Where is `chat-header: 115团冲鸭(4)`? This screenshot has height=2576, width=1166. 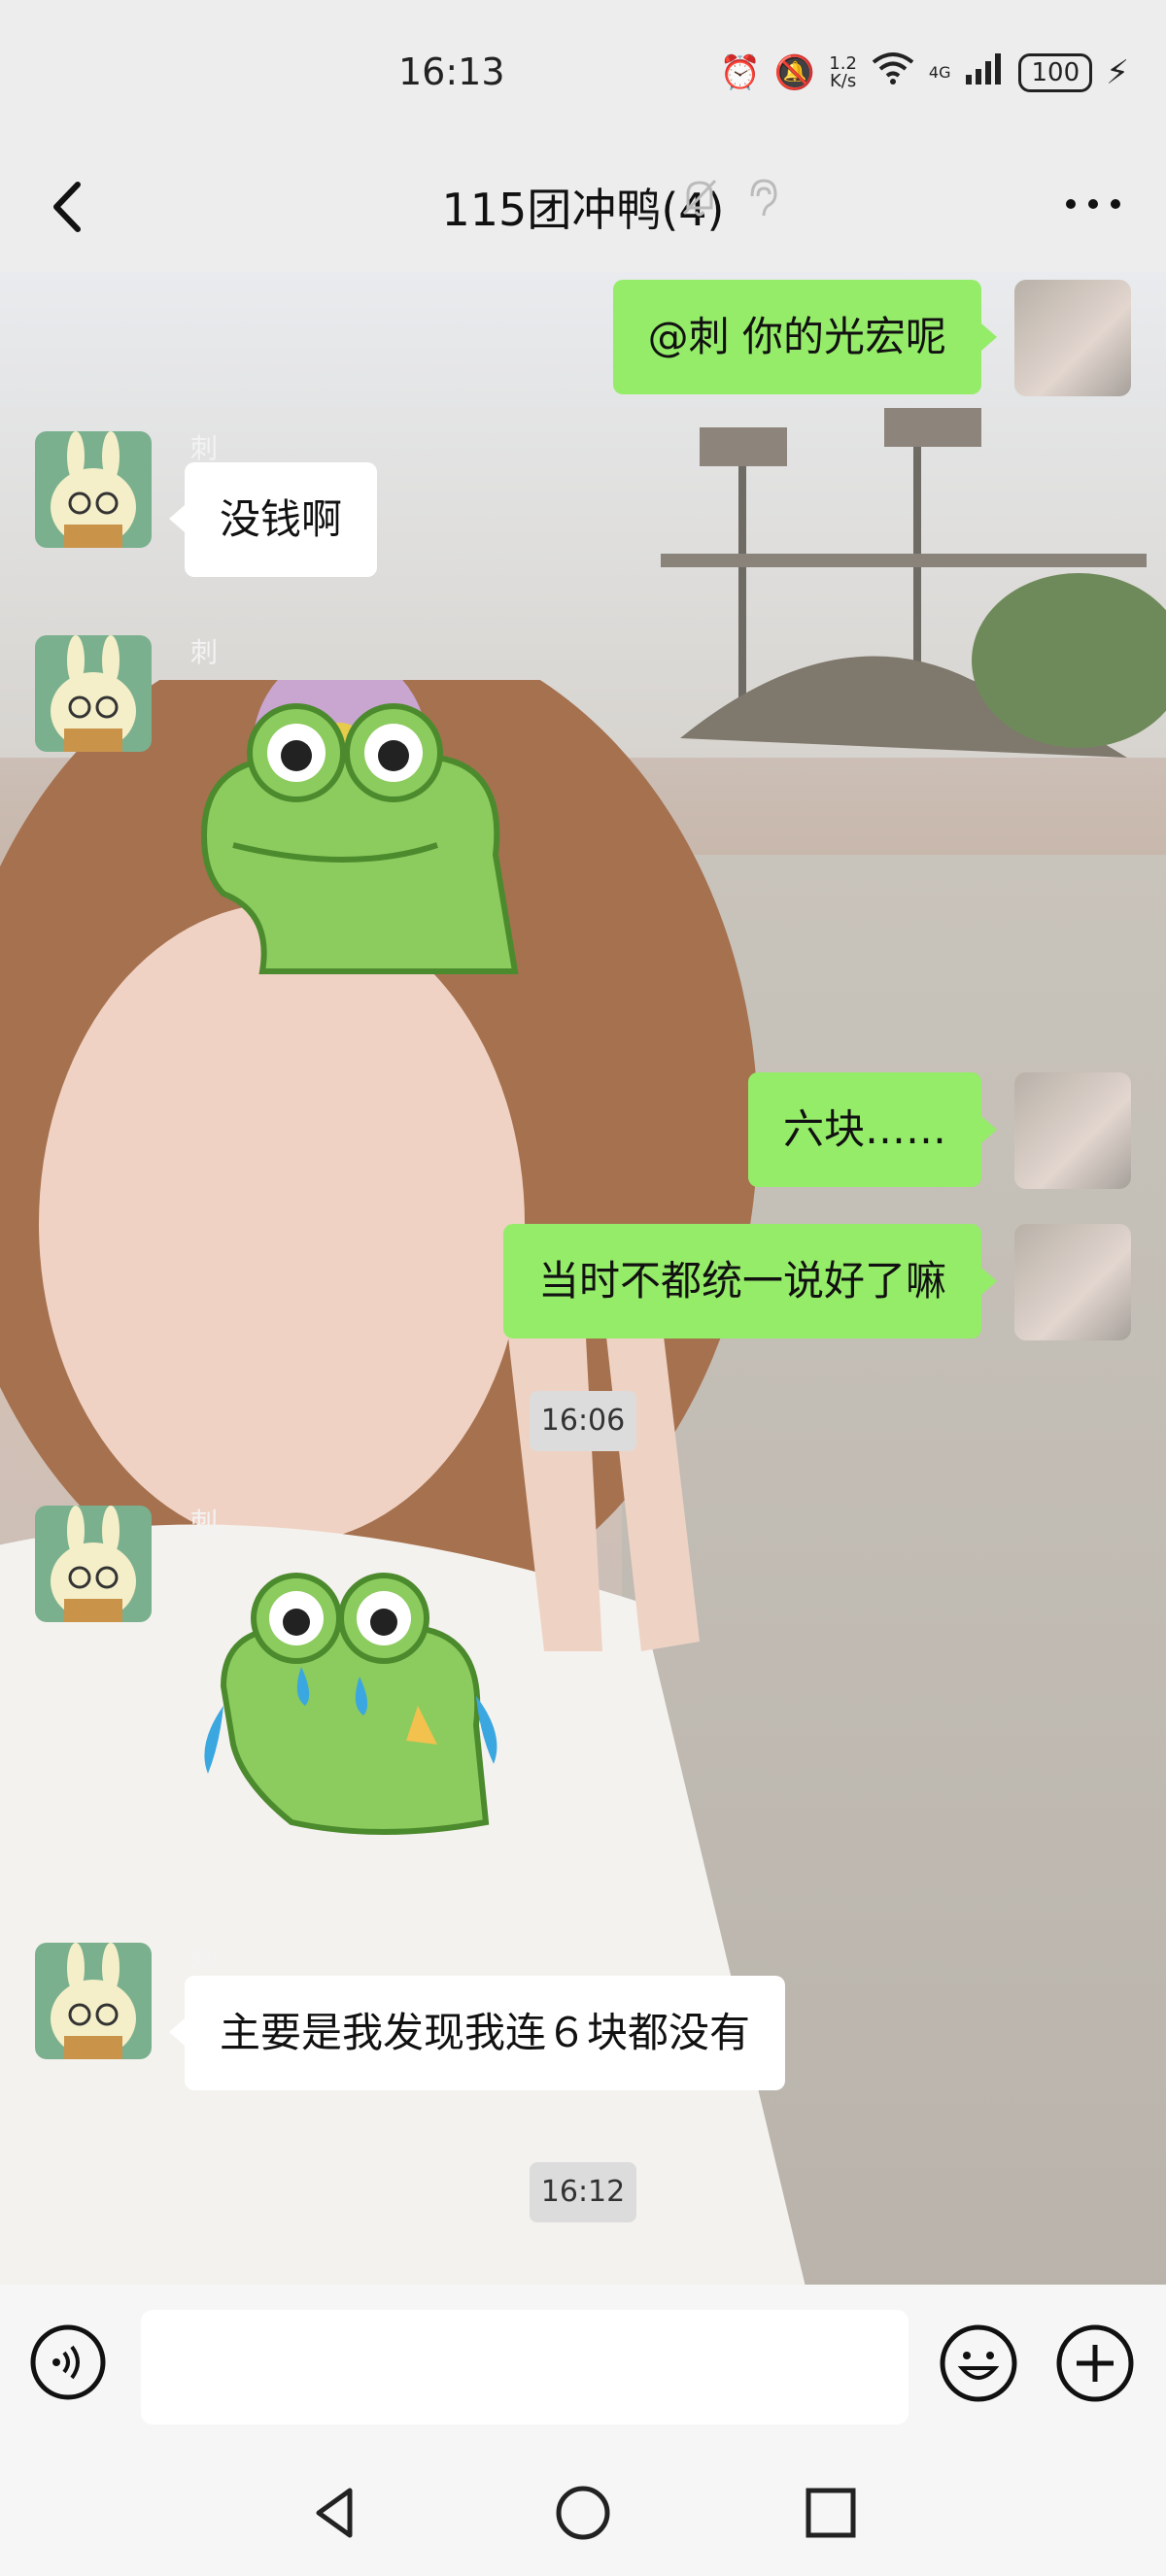 chat-header: 115团冲鸭(4) is located at coordinates (583, 209).